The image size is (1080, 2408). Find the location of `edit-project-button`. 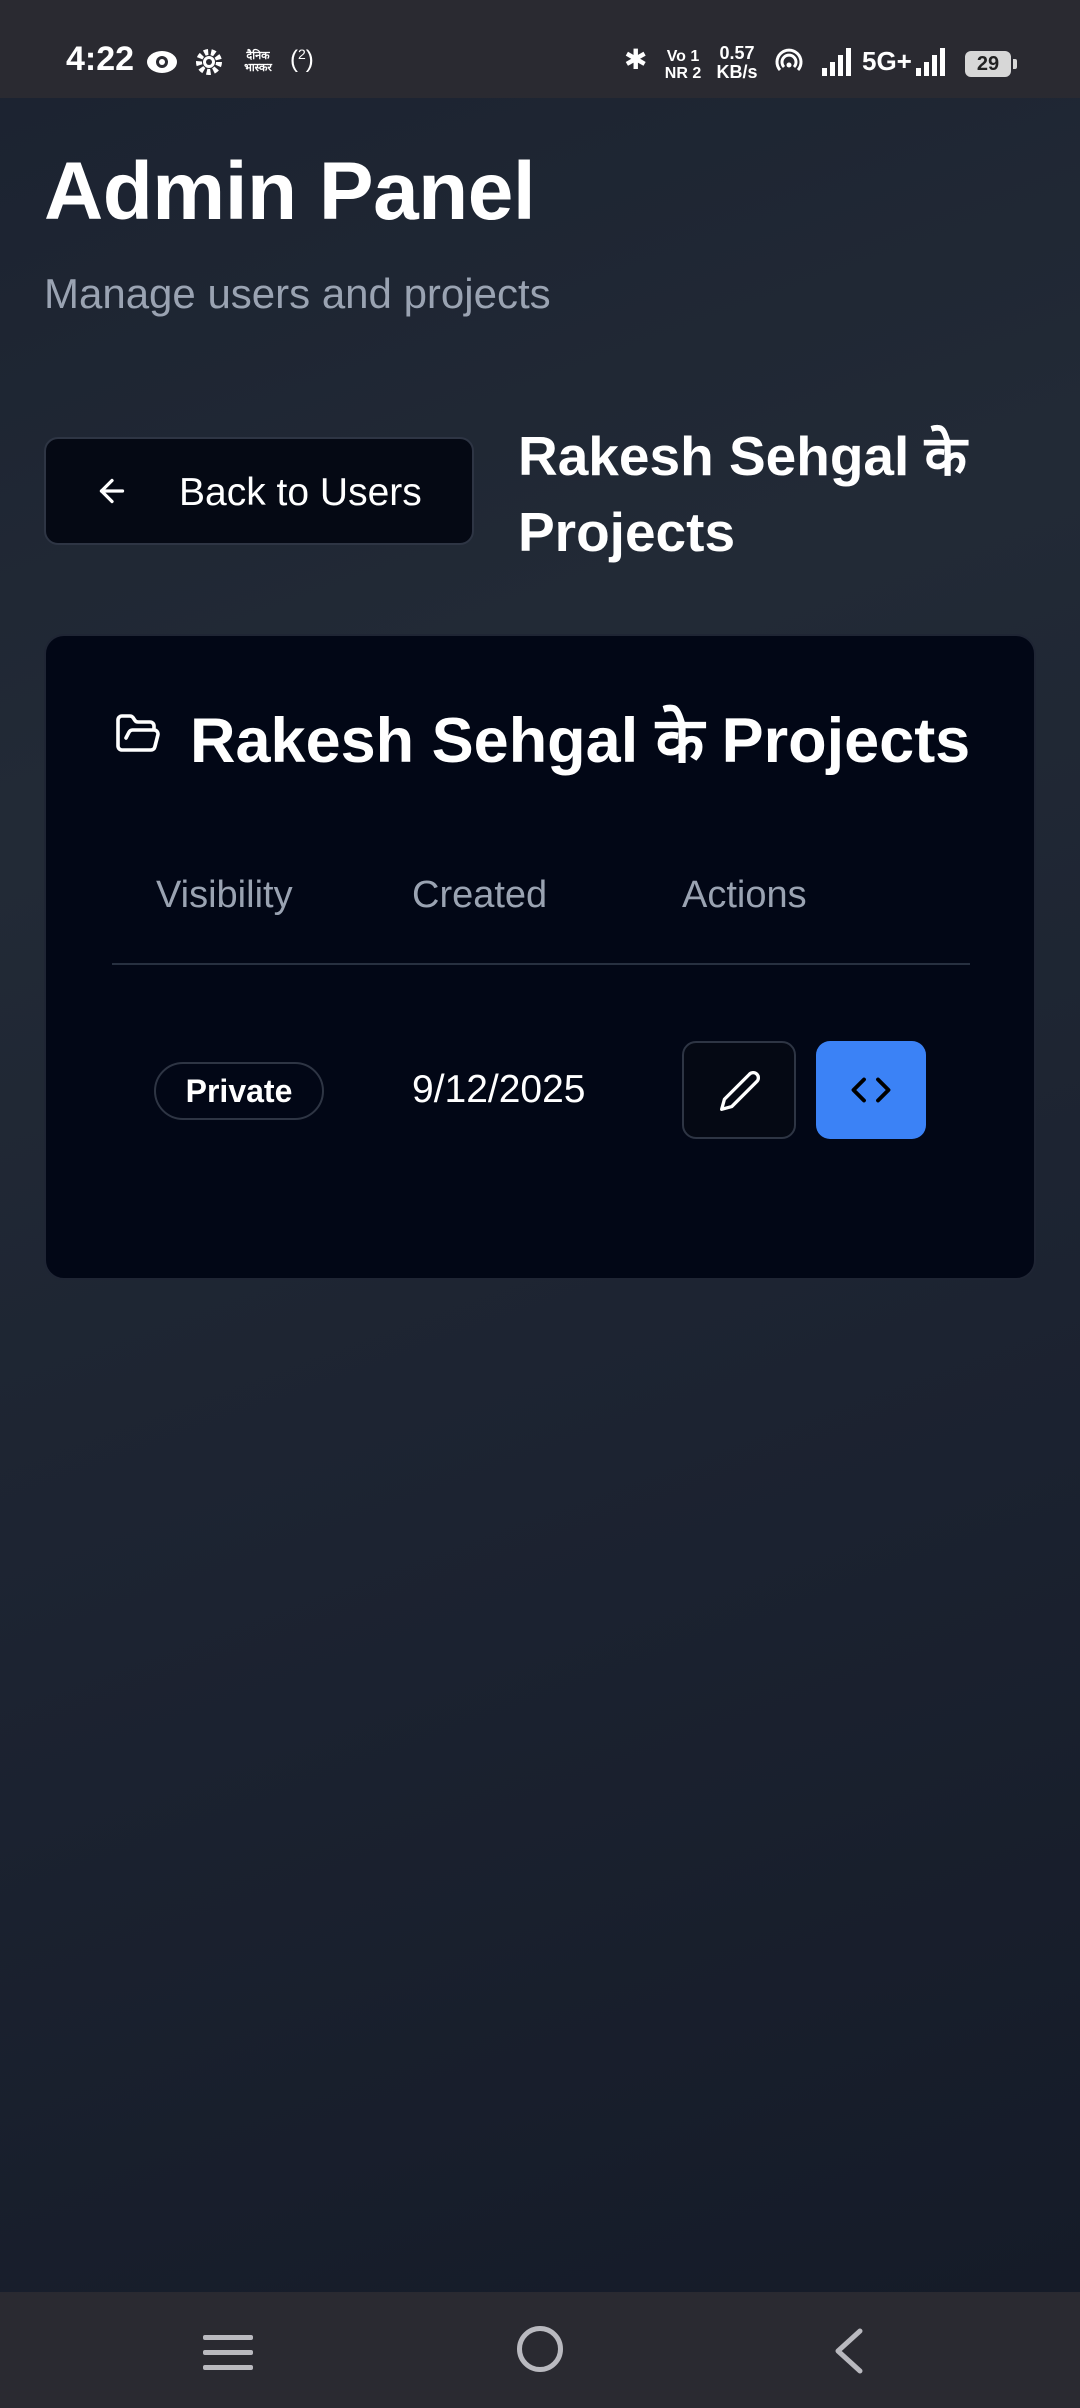

edit-project-button is located at coordinates (739, 1090).